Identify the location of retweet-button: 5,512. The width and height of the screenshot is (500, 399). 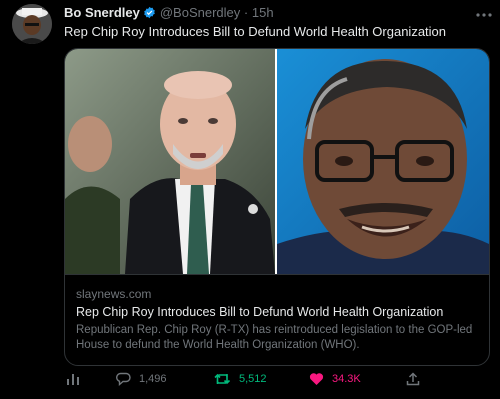
(240, 379).